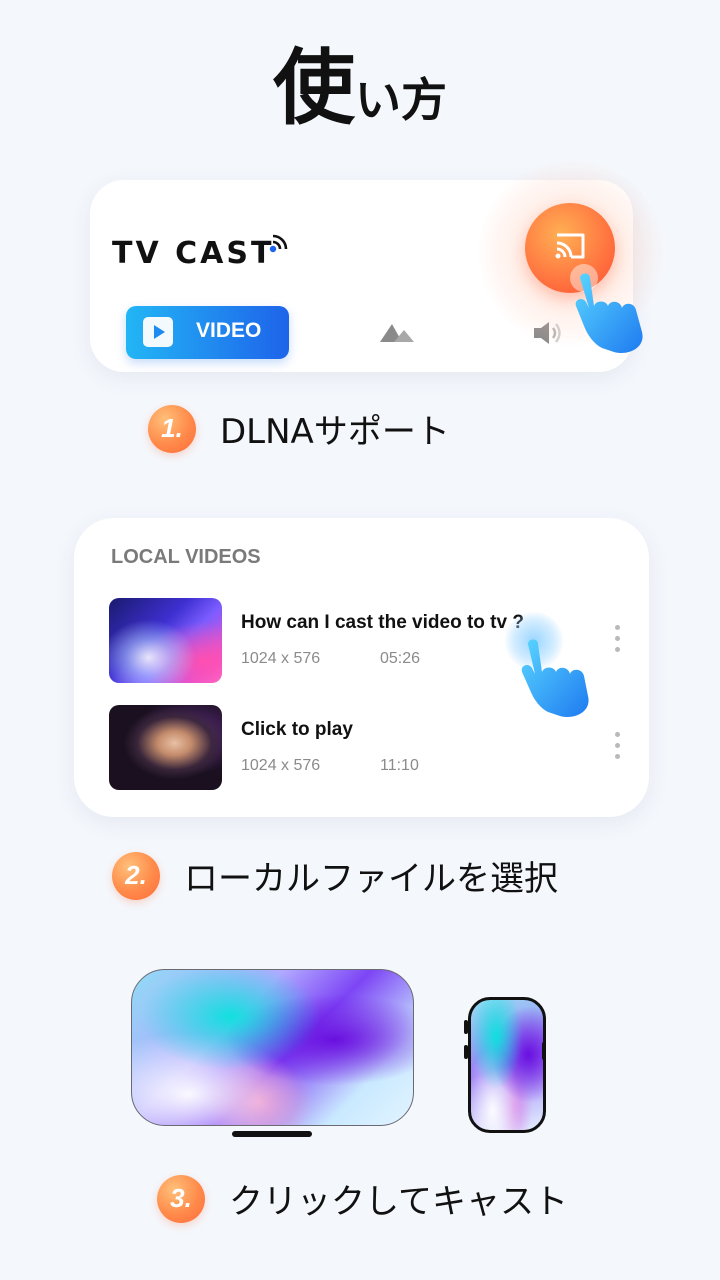 Image resolution: width=720 pixels, height=1280 pixels. Describe the element at coordinates (193, 253) in the screenshot. I see `app-brand: TV CAST` at that location.